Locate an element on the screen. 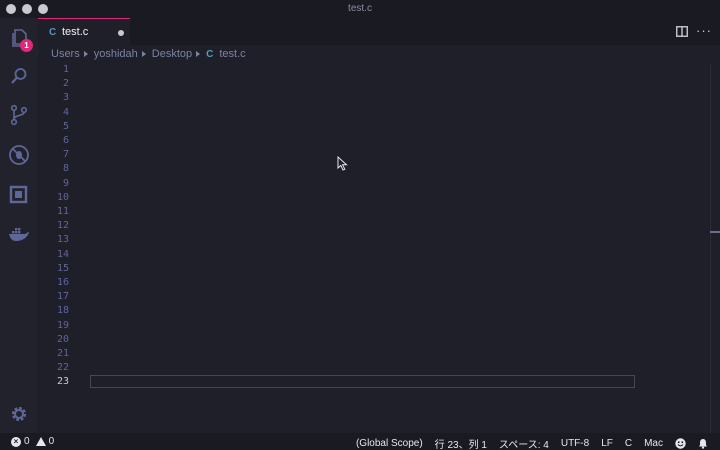 Image resolution: width=720 pixels, height=450 pixels. debug-button is located at coordinates (19, 155).